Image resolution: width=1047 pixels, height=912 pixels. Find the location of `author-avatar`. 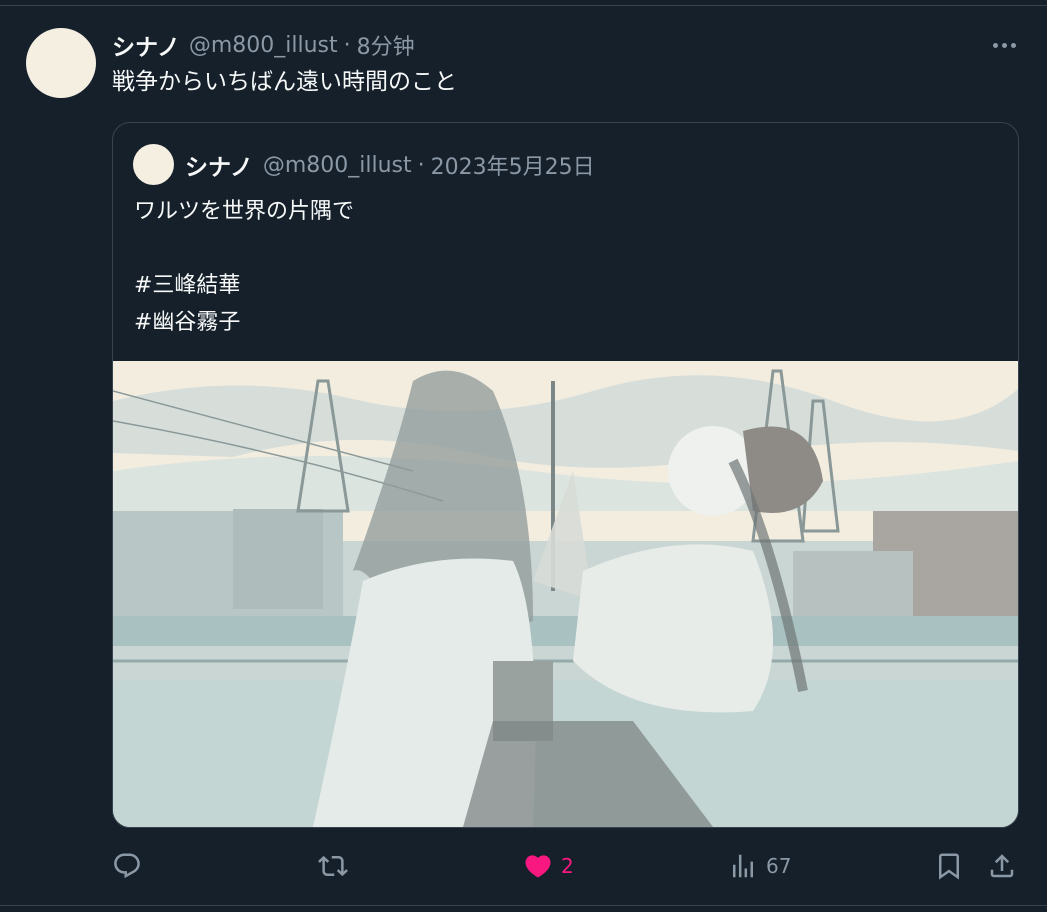

author-avatar is located at coordinates (61, 63).